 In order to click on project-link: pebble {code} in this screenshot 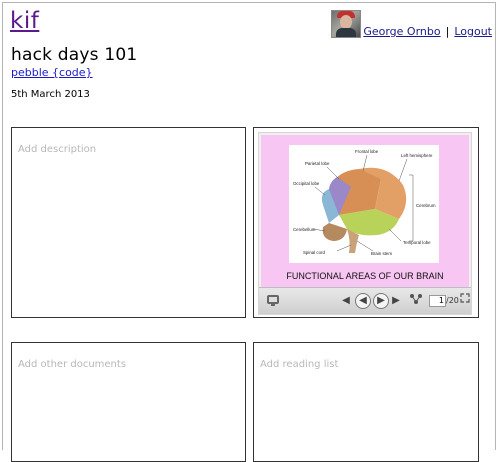, I will do `click(52, 72)`.